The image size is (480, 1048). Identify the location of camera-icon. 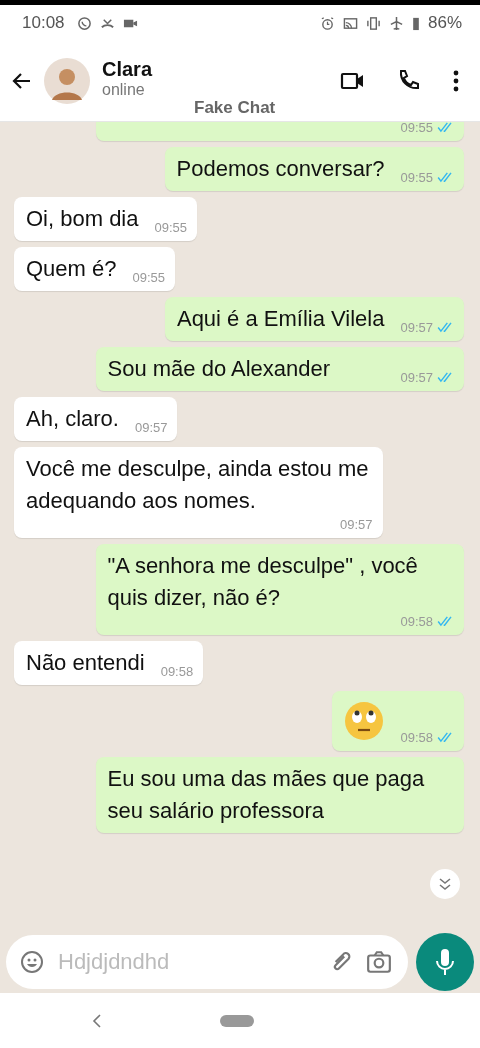
(379, 962).